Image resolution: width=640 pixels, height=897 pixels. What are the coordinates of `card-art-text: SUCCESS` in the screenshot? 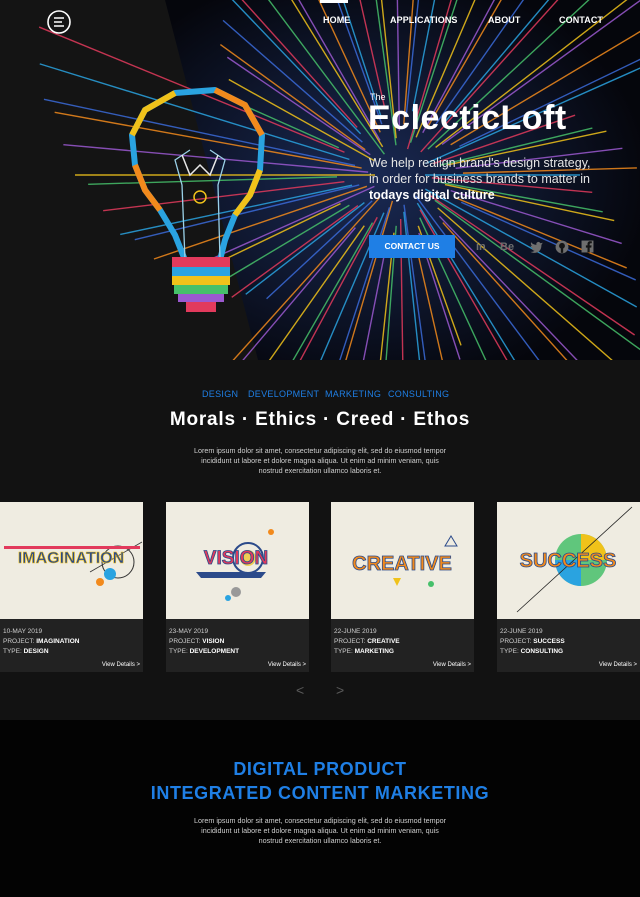 It's located at (568, 561).